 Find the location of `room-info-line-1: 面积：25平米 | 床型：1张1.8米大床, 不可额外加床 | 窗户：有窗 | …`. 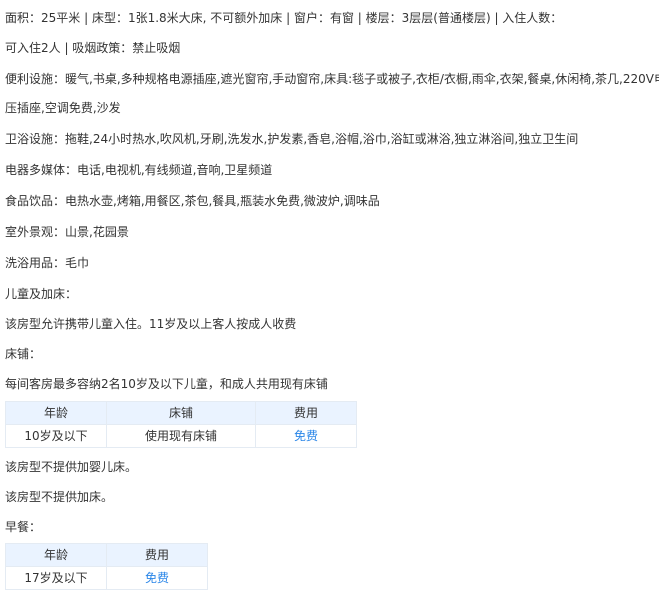

room-info-line-1: 面积：25平米 | 床型：1张1.8米大床, 不可额外加床 | 窗户：有窗 | … is located at coordinates (284, 18).